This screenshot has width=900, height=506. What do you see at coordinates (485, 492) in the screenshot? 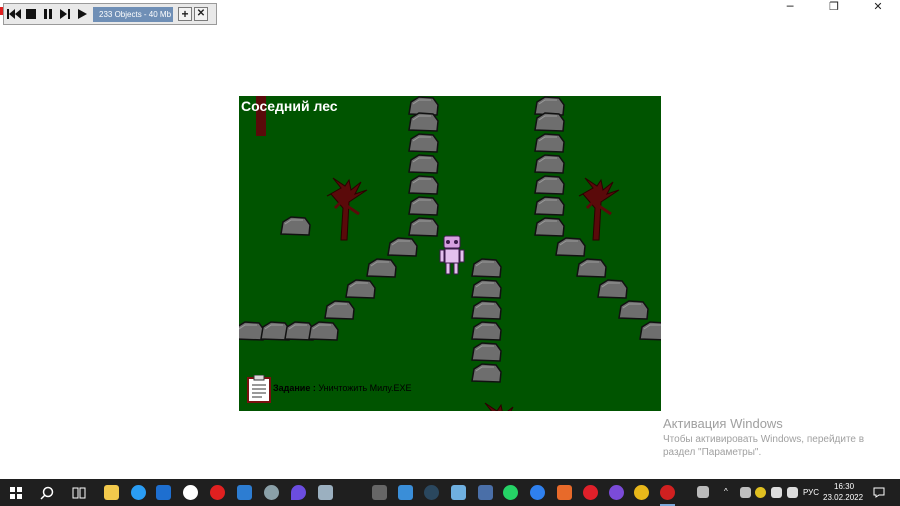
I see `calculator-icon` at bounding box center [485, 492].